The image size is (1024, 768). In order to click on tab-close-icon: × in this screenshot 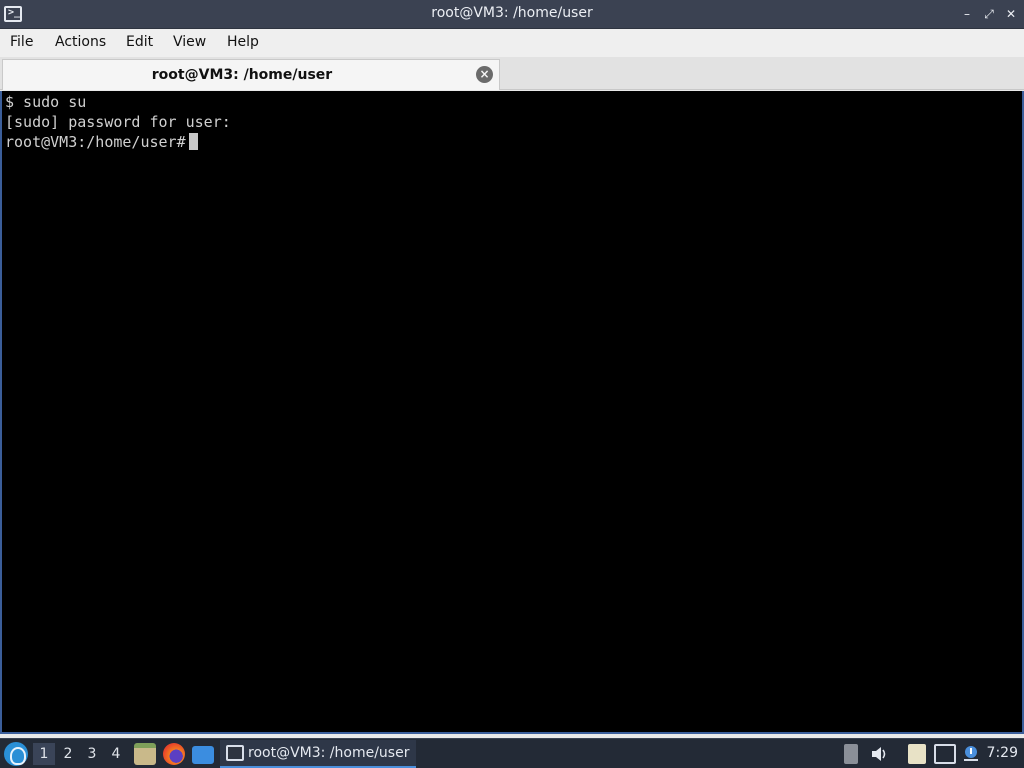, I will do `click(484, 74)`.